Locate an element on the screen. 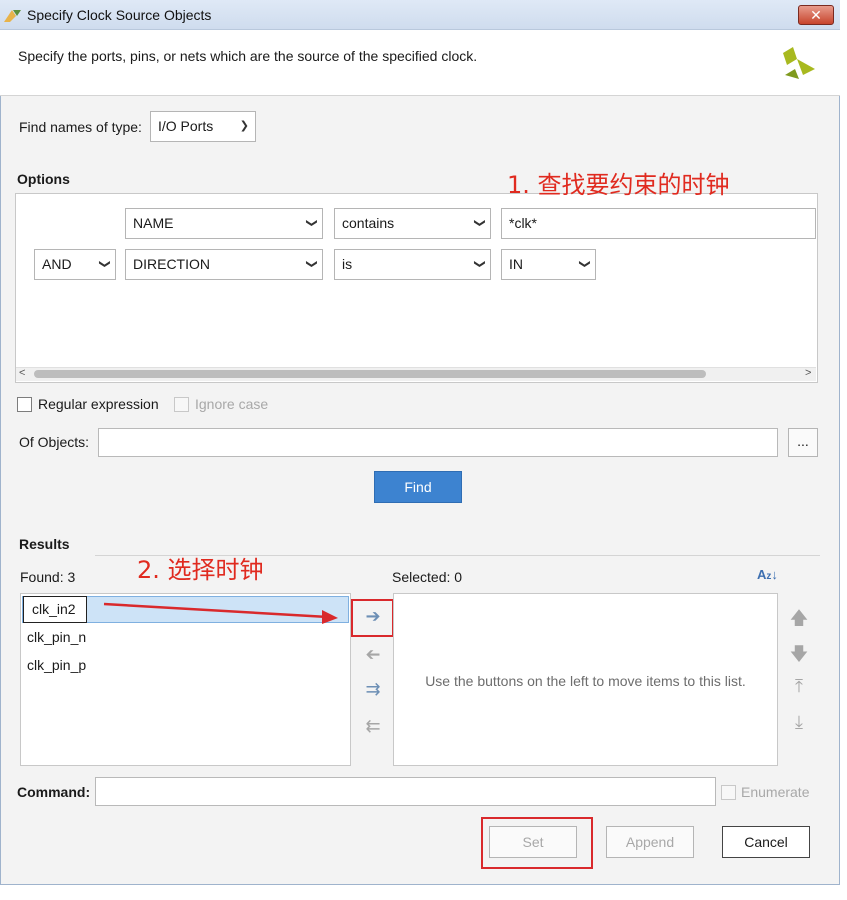  move-top-icon: ⤒ is located at coordinates (799, 686).